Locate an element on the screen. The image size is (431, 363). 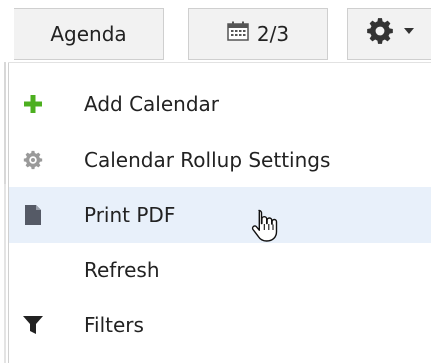
settings-menu-button is located at coordinates (389, 34).